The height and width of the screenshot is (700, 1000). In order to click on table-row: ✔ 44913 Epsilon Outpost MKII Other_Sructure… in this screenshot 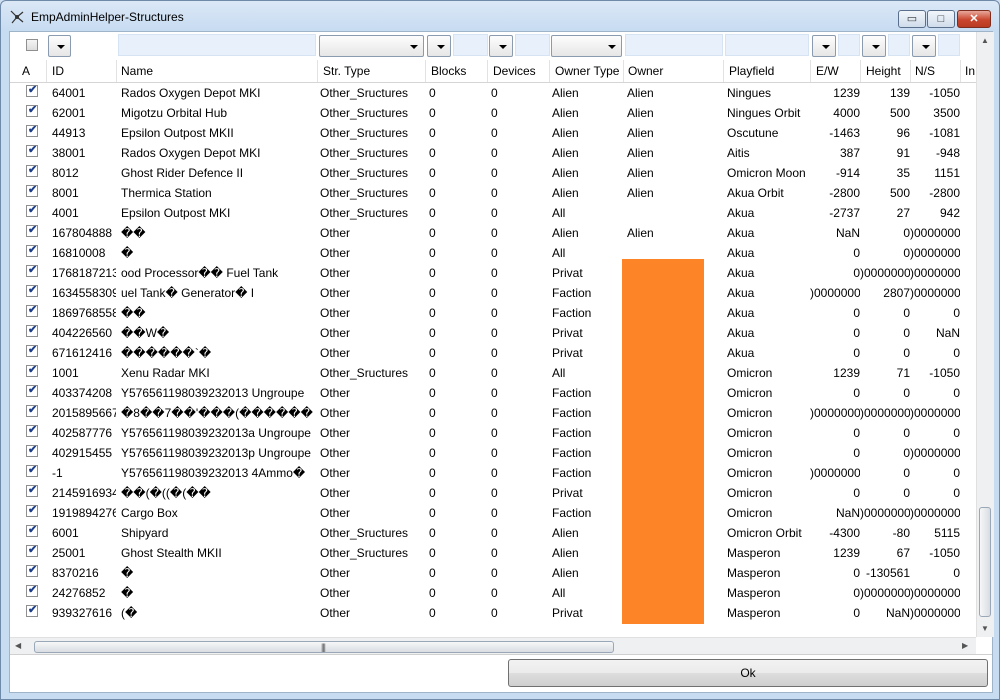, I will do `click(497, 133)`.